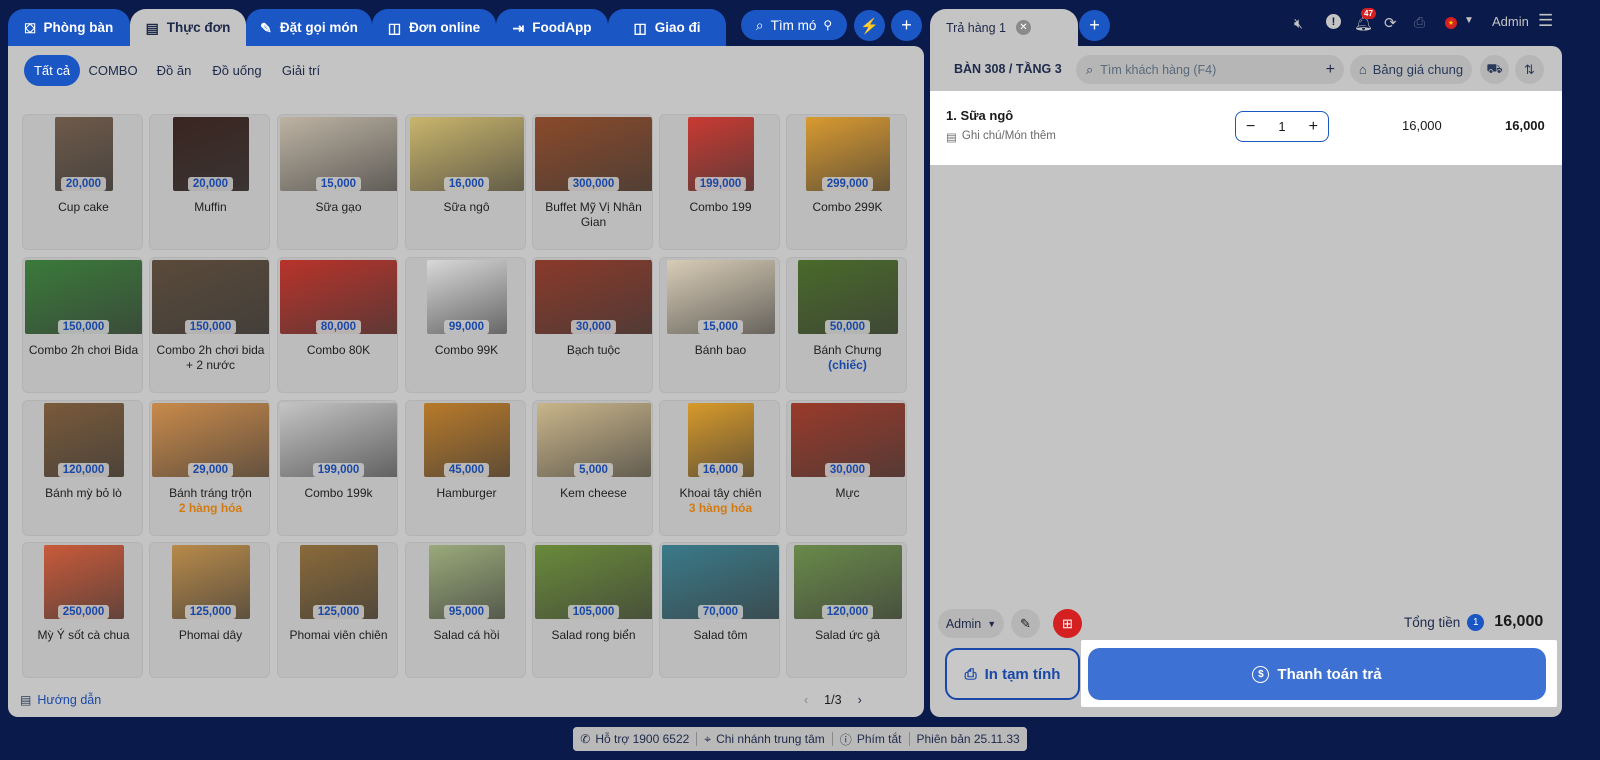  I want to click on product-price-value: 16,000, so click(466, 184).